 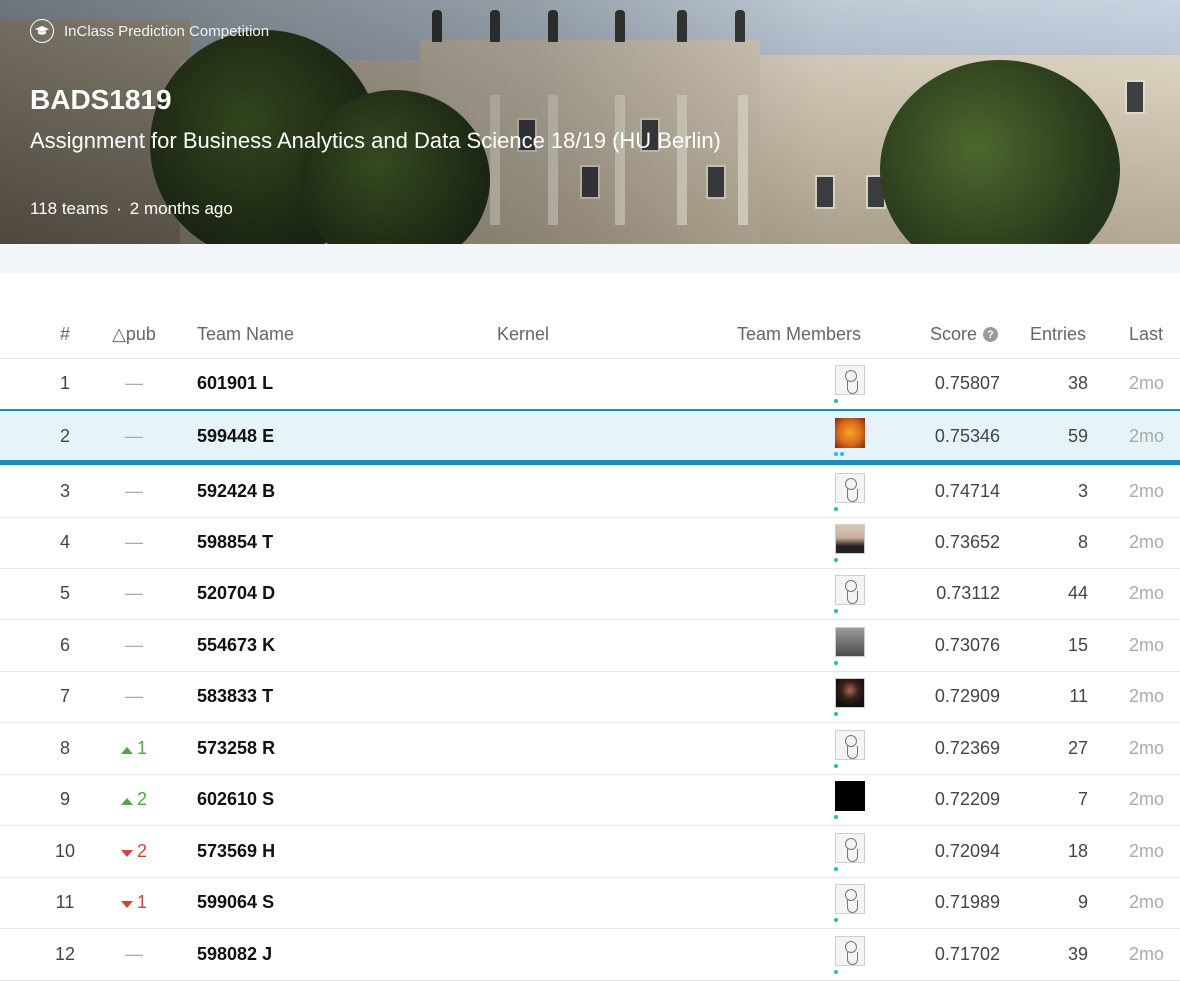 I want to click on entries-cell: 9, so click(x=1082, y=902).